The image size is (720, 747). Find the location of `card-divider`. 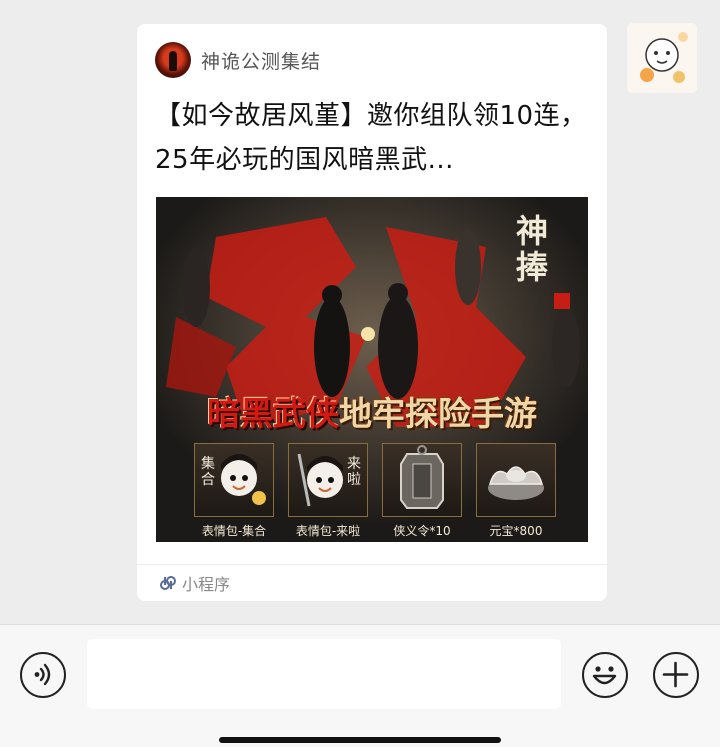

card-divider is located at coordinates (372, 564).